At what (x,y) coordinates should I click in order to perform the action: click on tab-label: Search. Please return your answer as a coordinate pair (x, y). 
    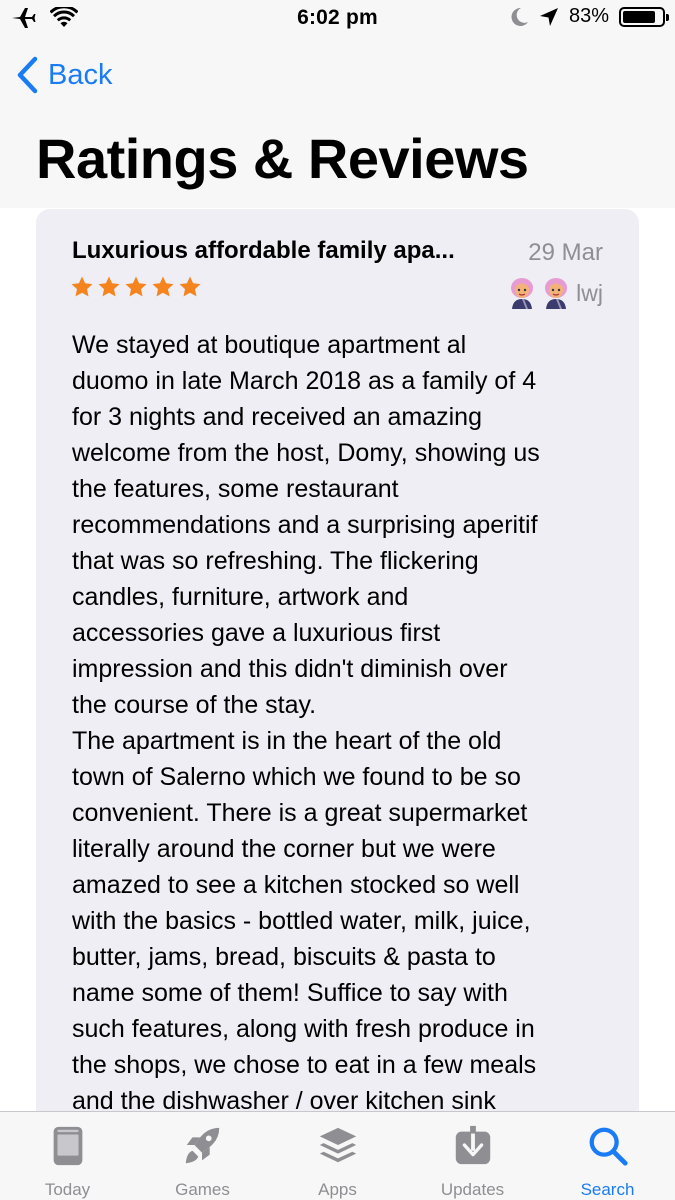
    Looking at the image, I should click on (607, 1189).